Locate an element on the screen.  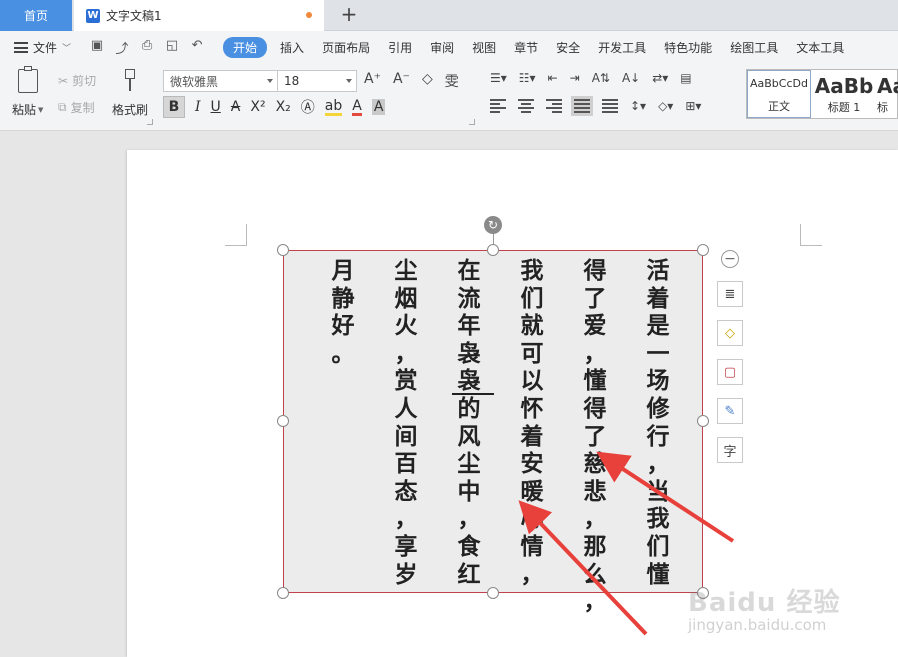
style-heading-1-preview: AaBb is located at coordinates (844, 86).